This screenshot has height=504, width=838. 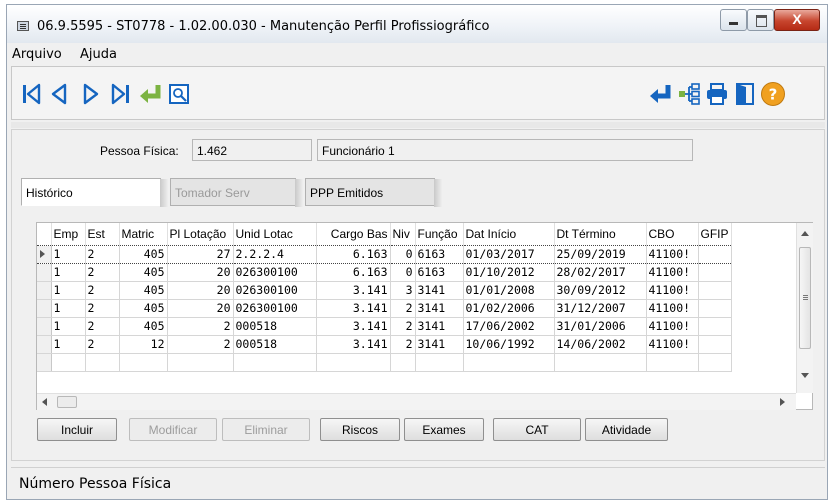 What do you see at coordinates (439, 254) in the screenshot?
I see `table-cell: 6163` at bounding box center [439, 254].